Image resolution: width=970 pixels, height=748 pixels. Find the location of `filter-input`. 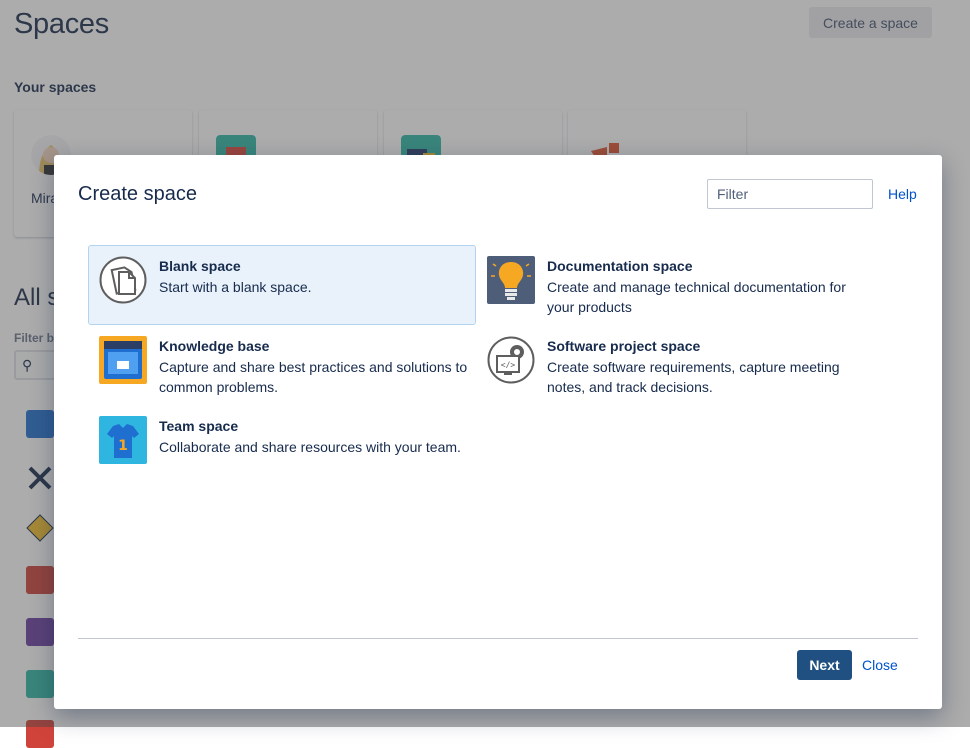

filter-input is located at coordinates (790, 194).